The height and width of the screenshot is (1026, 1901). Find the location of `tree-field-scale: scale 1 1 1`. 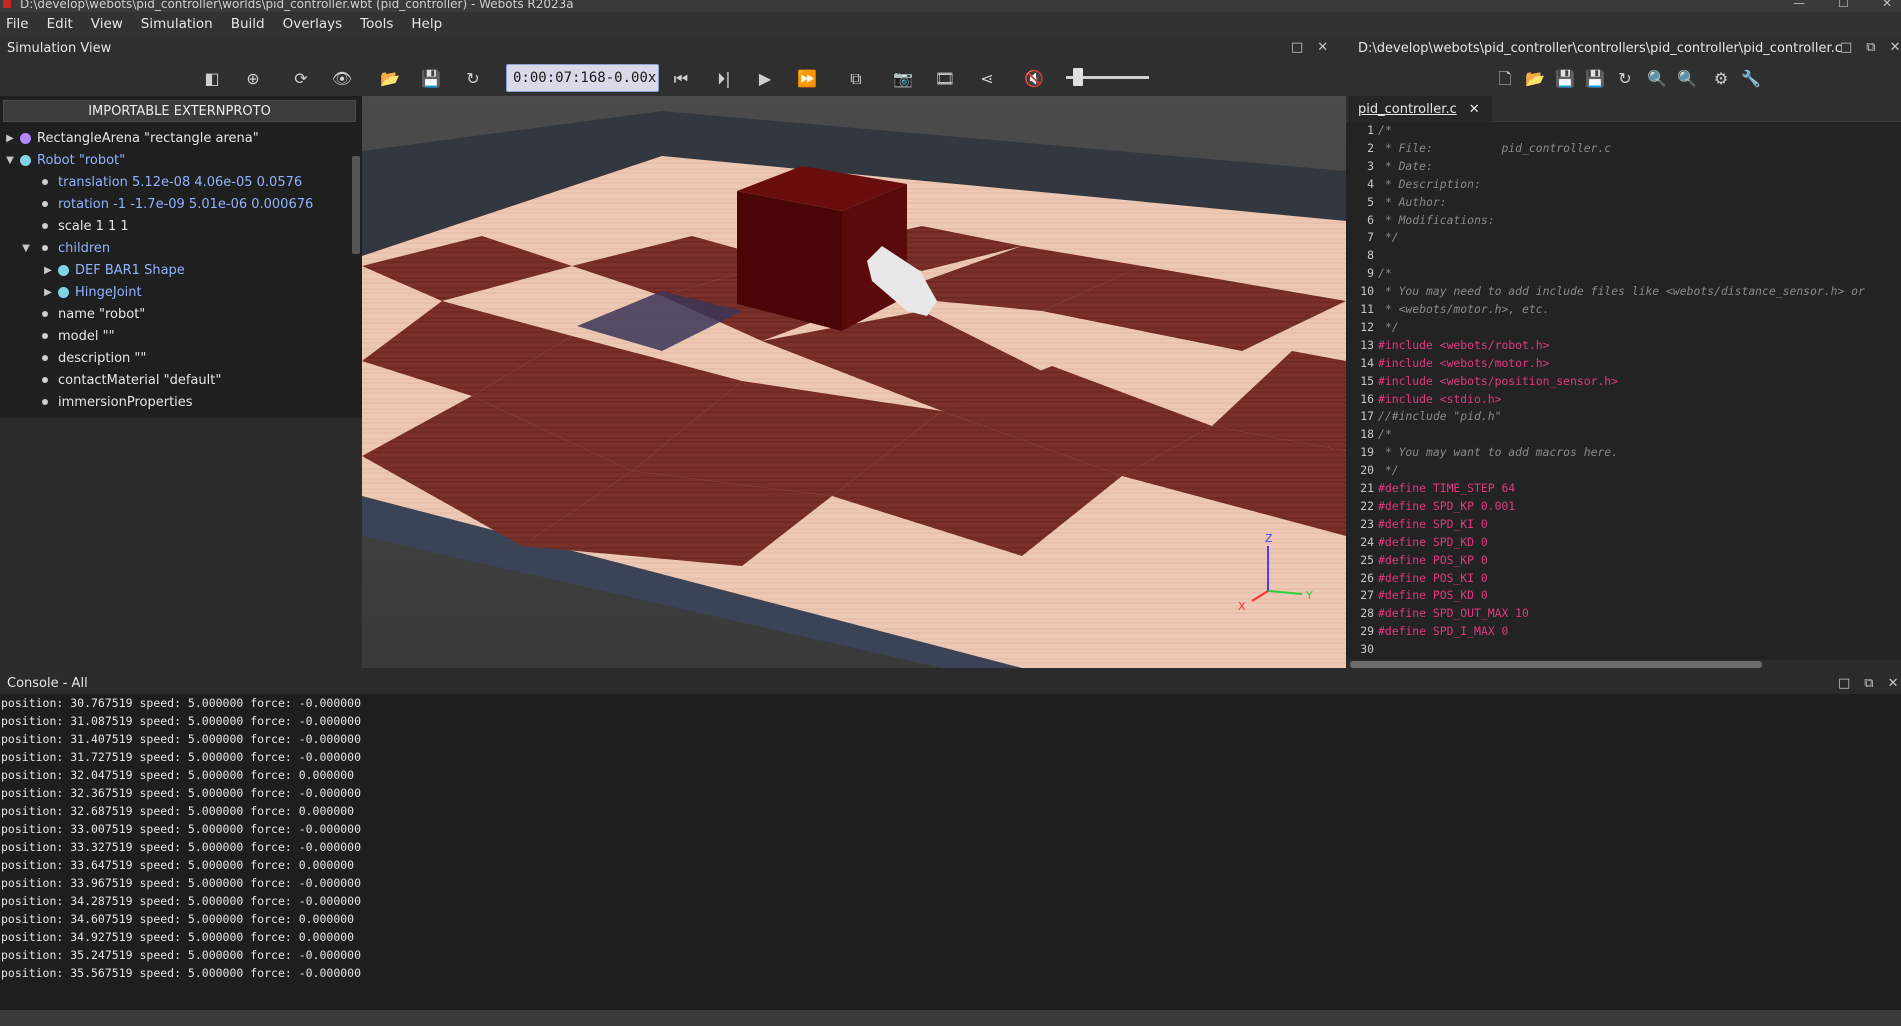

tree-field-scale: scale 1 1 1 is located at coordinates (82, 226).